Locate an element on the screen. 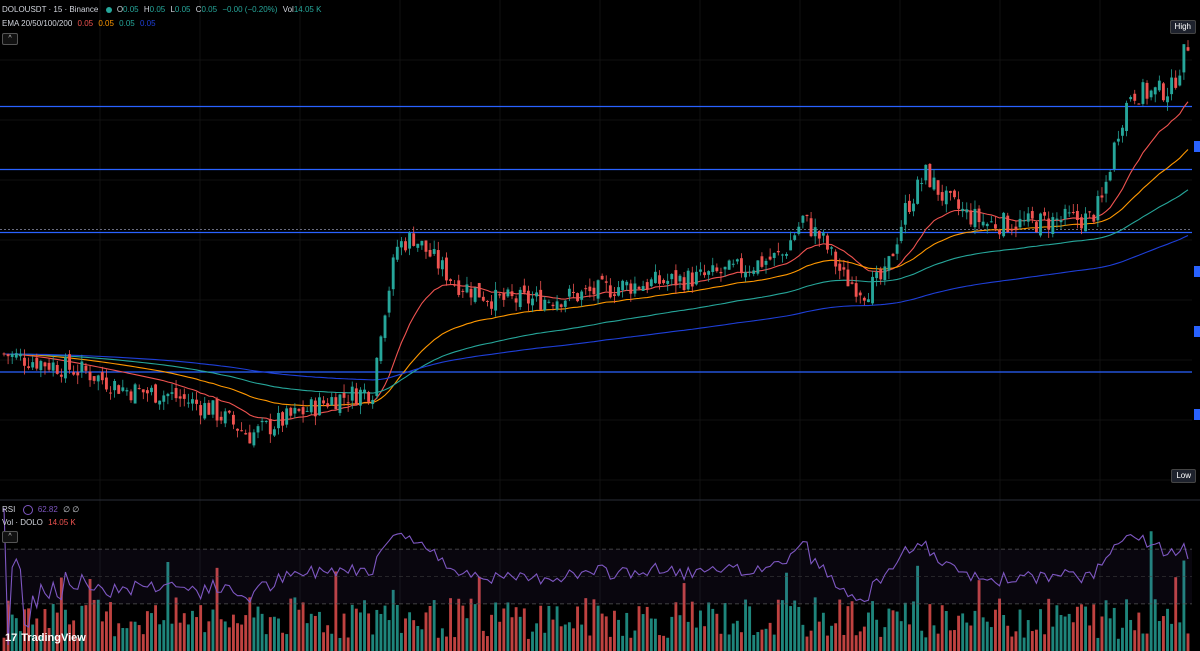 The width and height of the screenshot is (1200, 651). rsi-legend: RSI 62.82 ∅ ∅ is located at coordinates (42, 510).